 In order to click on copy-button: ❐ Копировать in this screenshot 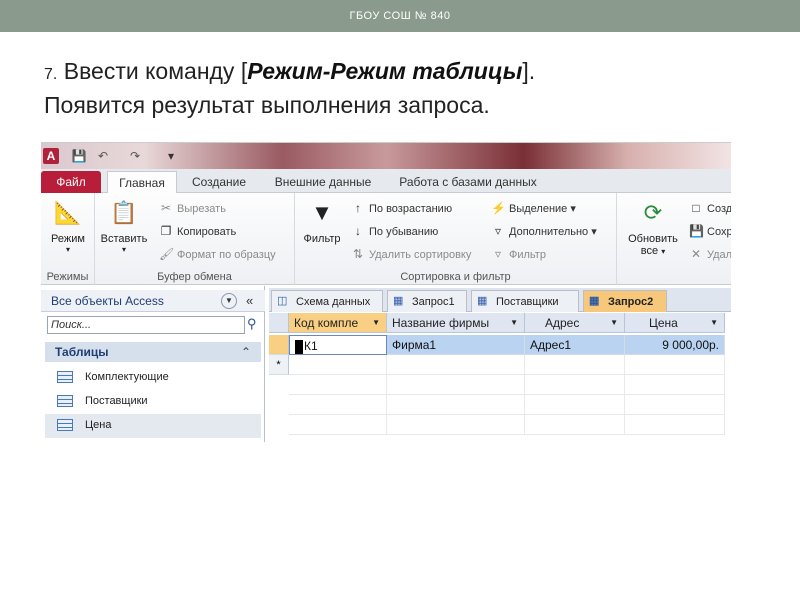, I will do `click(198, 231)`.